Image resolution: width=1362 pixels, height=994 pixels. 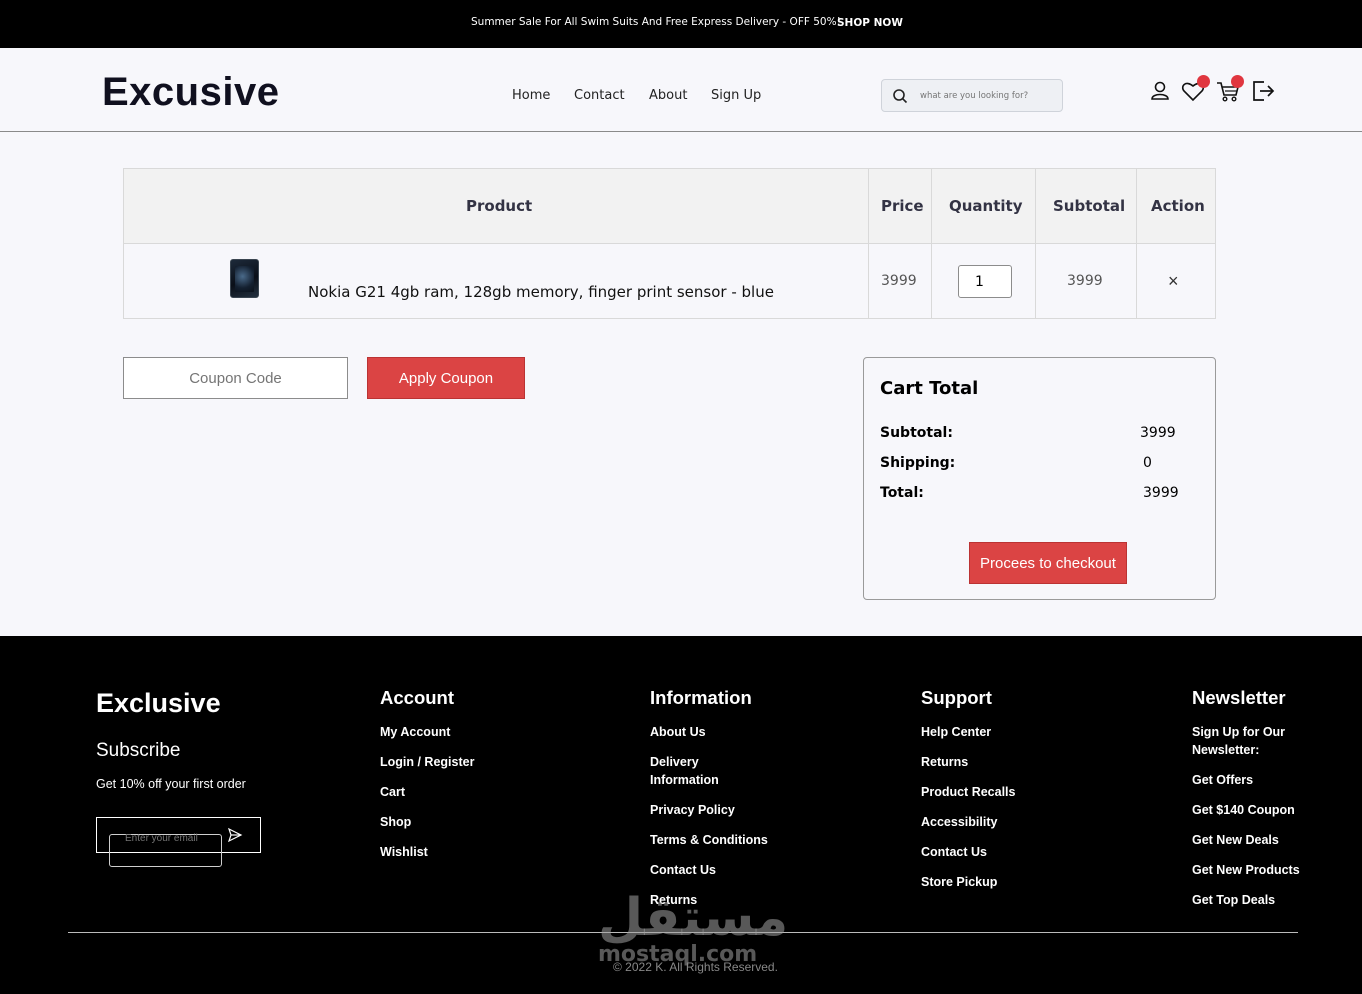 What do you see at coordinates (235, 378) in the screenshot?
I see `coupon-code-input` at bounding box center [235, 378].